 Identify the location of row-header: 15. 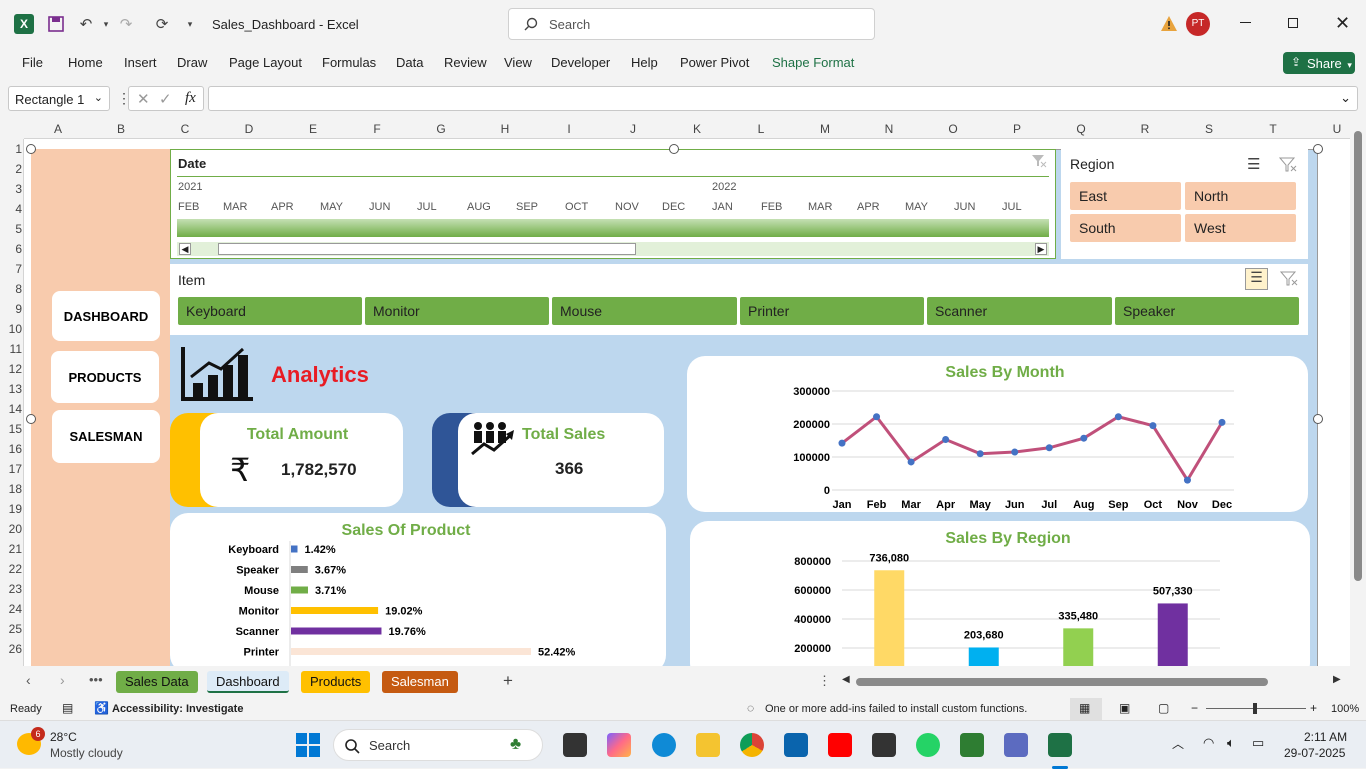
(11, 429).